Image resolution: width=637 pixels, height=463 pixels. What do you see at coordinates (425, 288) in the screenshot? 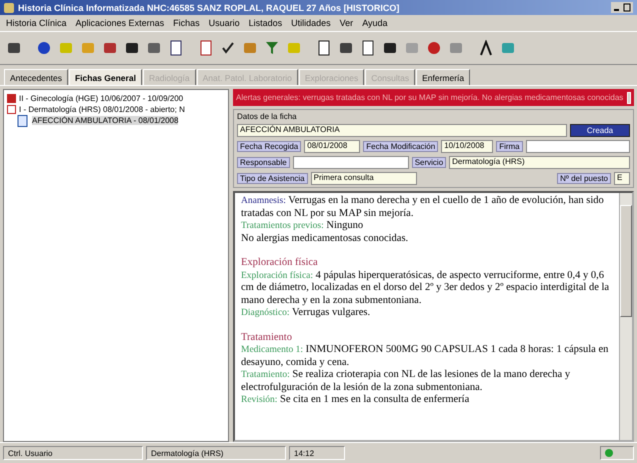
I see `note-paragraph: Exploración física: 4 pápulas hiperqueratósicas, de aspecto verruciforme, entre 0,4 y 0,6 cm de diámetro, localizadas en el dorso del 2º y 3er dedos y 2º espacio interdigital de la mano derecha y en la zona submentoniana.` at bounding box center [425, 288].